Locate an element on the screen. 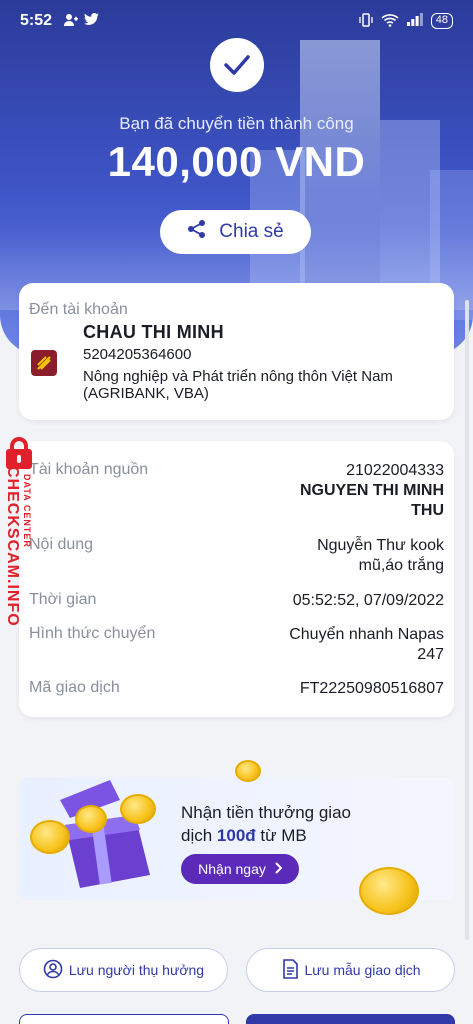 The height and width of the screenshot is (1024, 473). source-account-label: Tài khoản nguồn is located at coordinates (89, 469).